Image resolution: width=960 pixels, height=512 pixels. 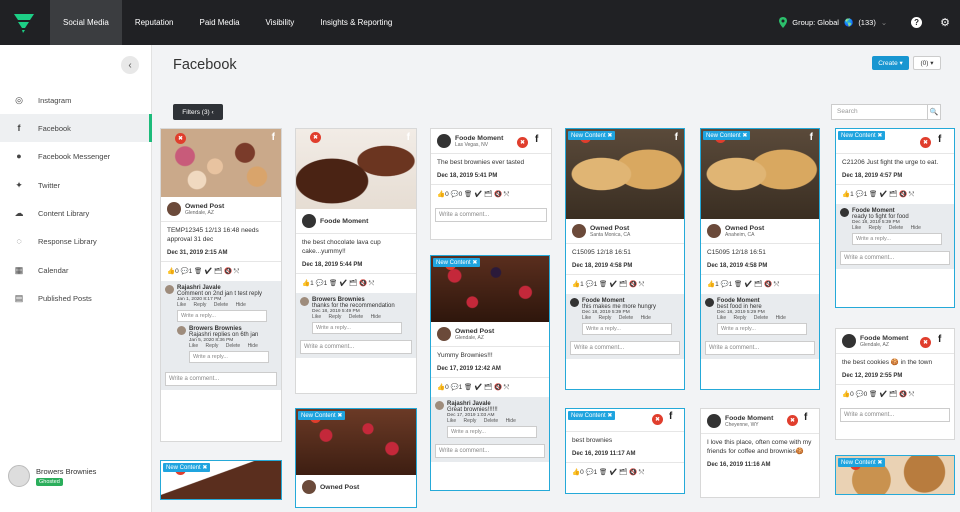 What do you see at coordinates (945, 22) in the screenshot?
I see `gear-icon: ⚙` at bounding box center [945, 22].